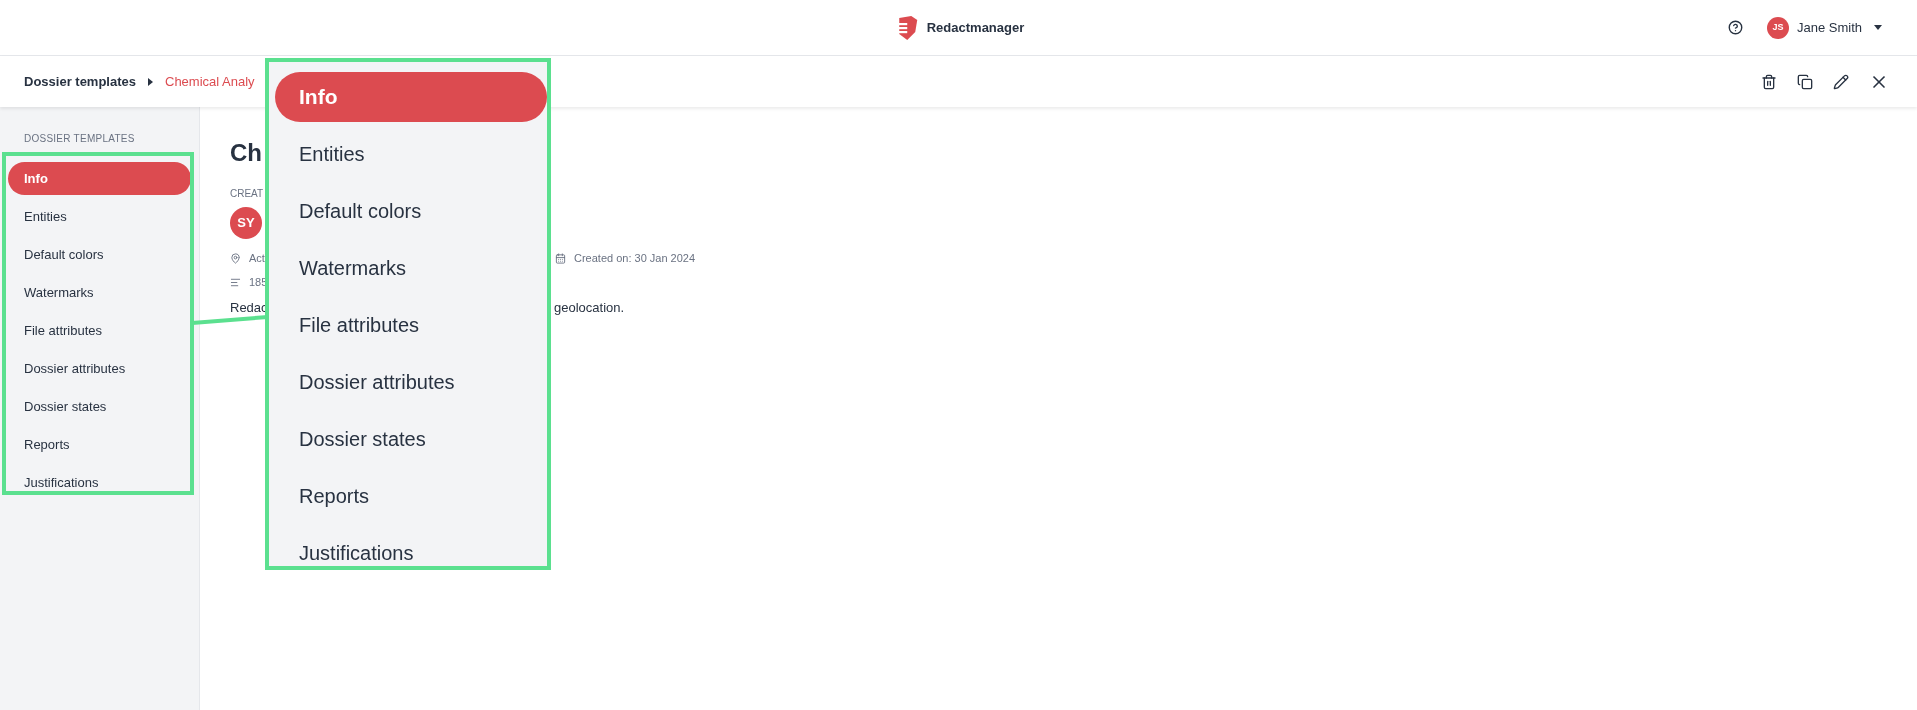 The image size is (1917, 710). Describe the element at coordinates (1769, 81) in the screenshot. I see `delete-icon` at that location.